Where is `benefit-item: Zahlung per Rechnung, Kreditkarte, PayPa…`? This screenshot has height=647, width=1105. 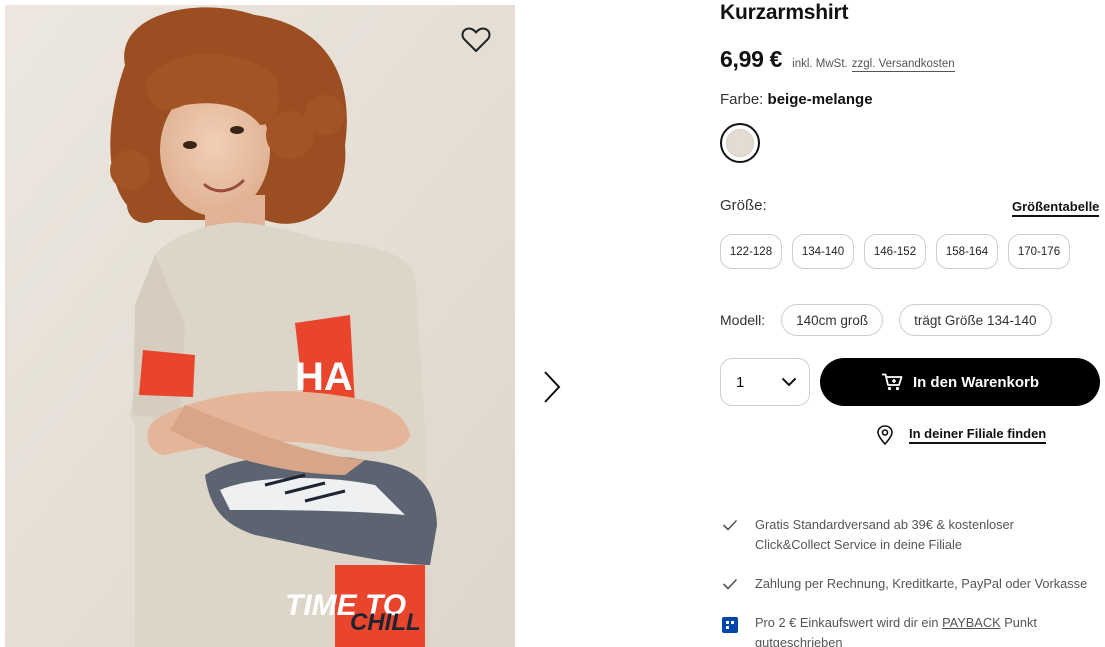 benefit-item: Zahlung per Rechnung, Kreditkarte, PayPa… is located at coordinates (912, 584).